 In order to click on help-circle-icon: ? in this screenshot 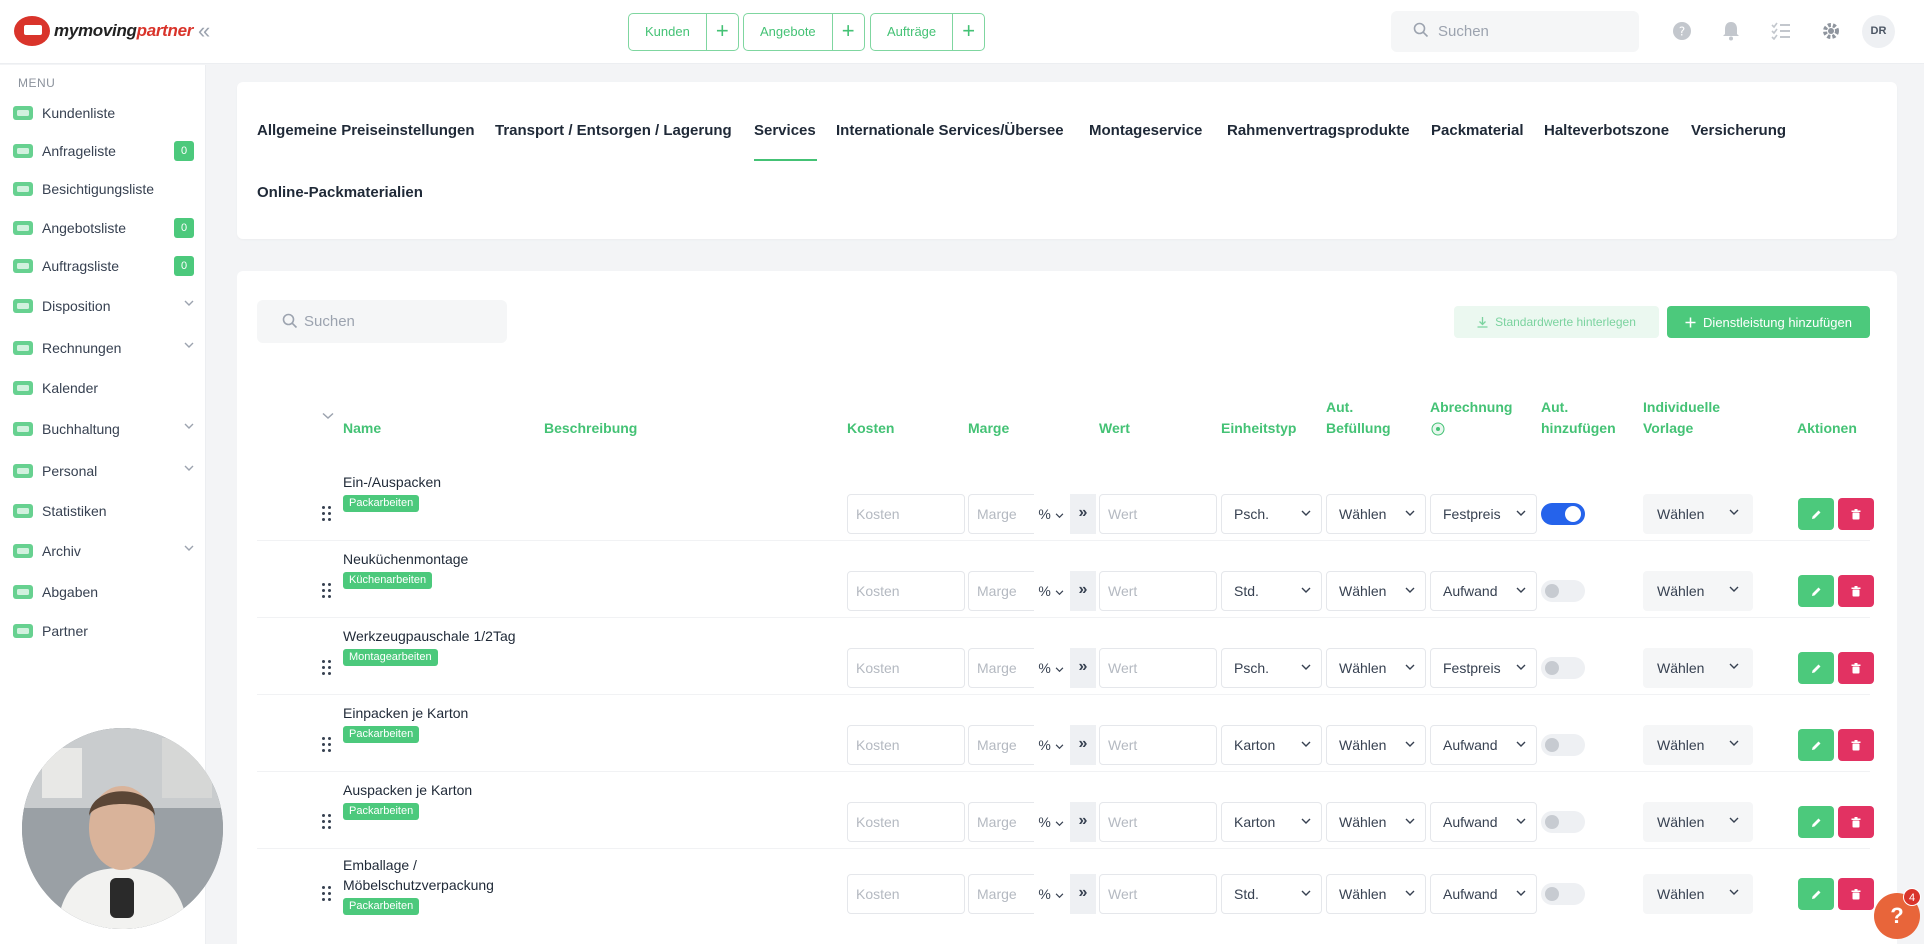, I will do `click(1682, 31)`.